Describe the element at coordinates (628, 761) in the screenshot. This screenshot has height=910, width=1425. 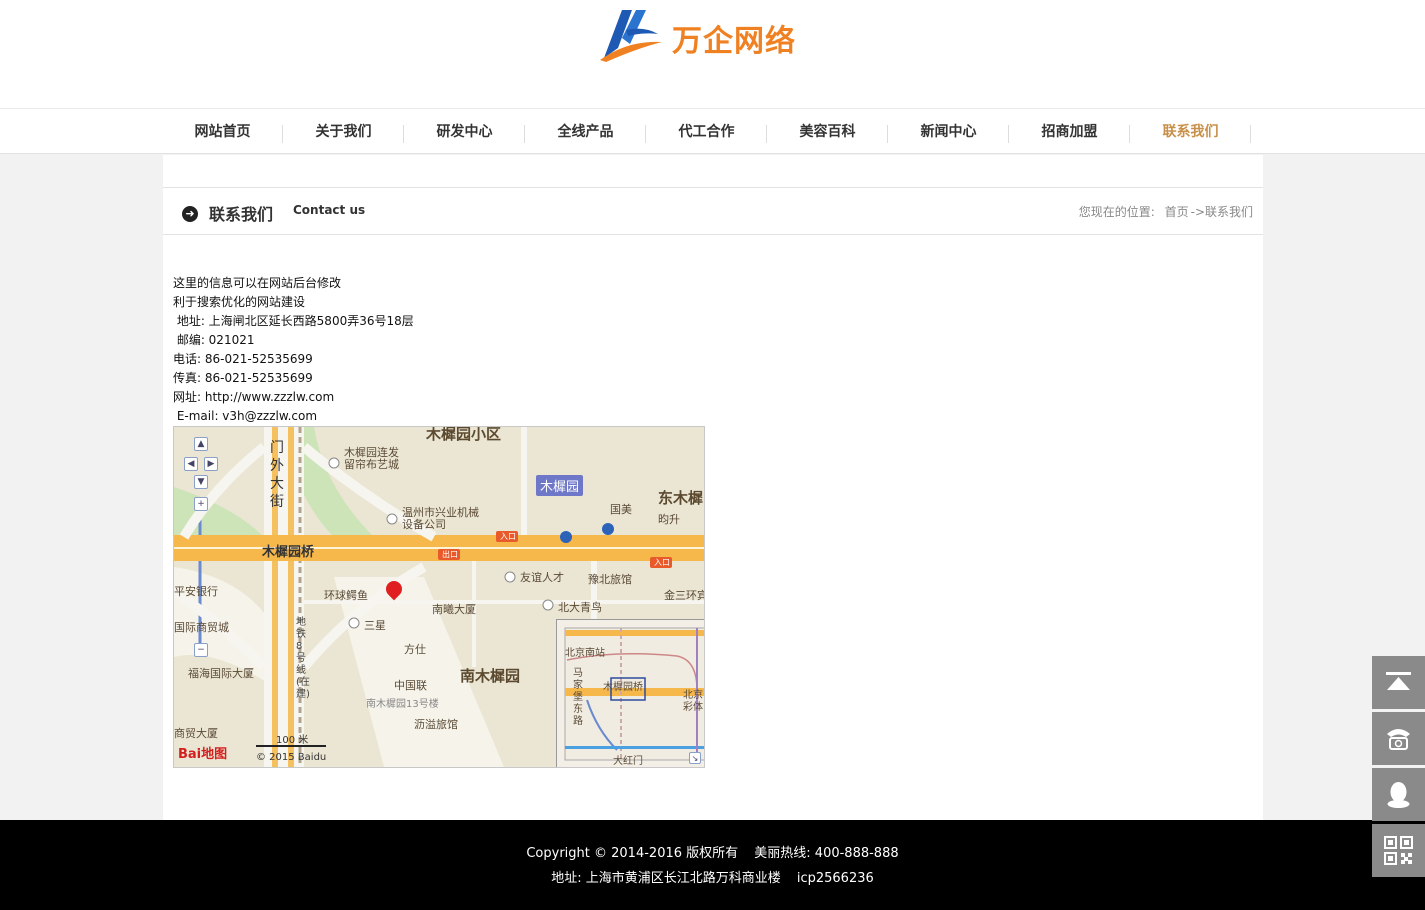
I see `overview-label: 大红门` at that location.